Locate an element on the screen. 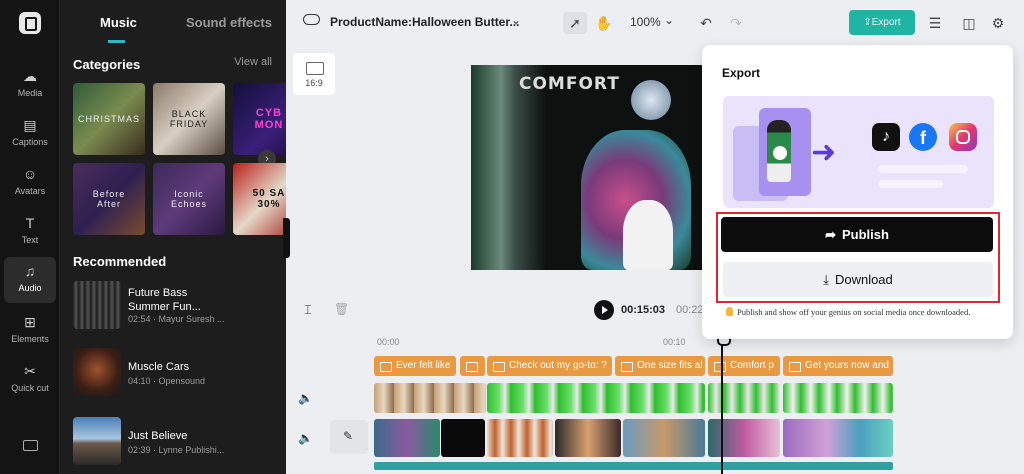 The height and width of the screenshot is (474, 1024). caption-clip: Get yours now and is located at coordinates (838, 366).